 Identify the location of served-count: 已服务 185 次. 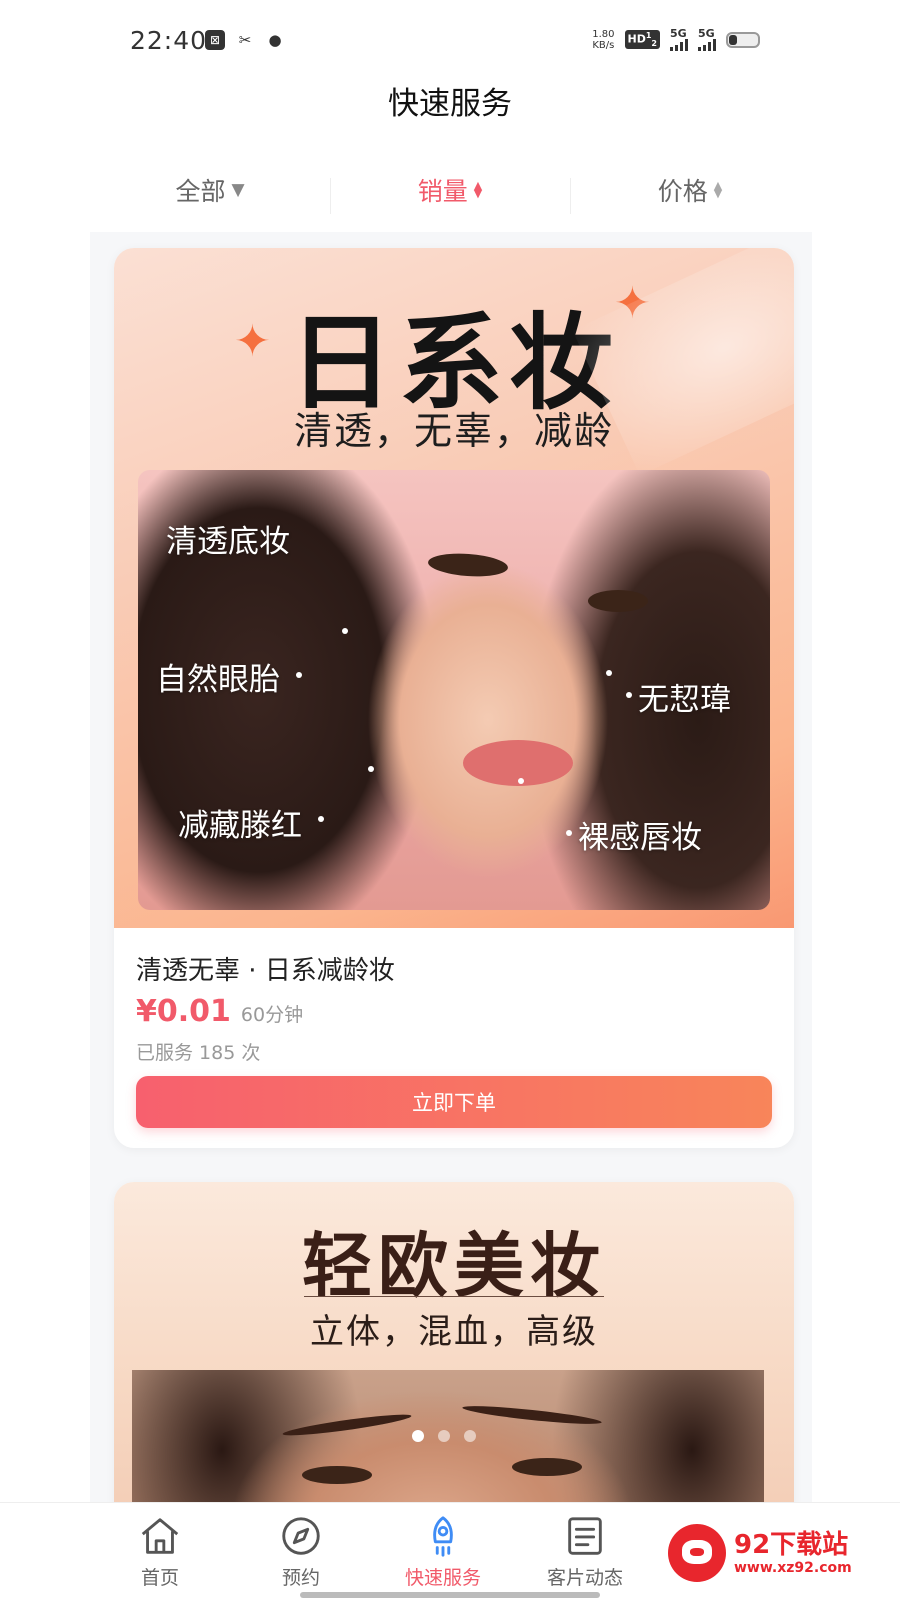
(198, 1053).